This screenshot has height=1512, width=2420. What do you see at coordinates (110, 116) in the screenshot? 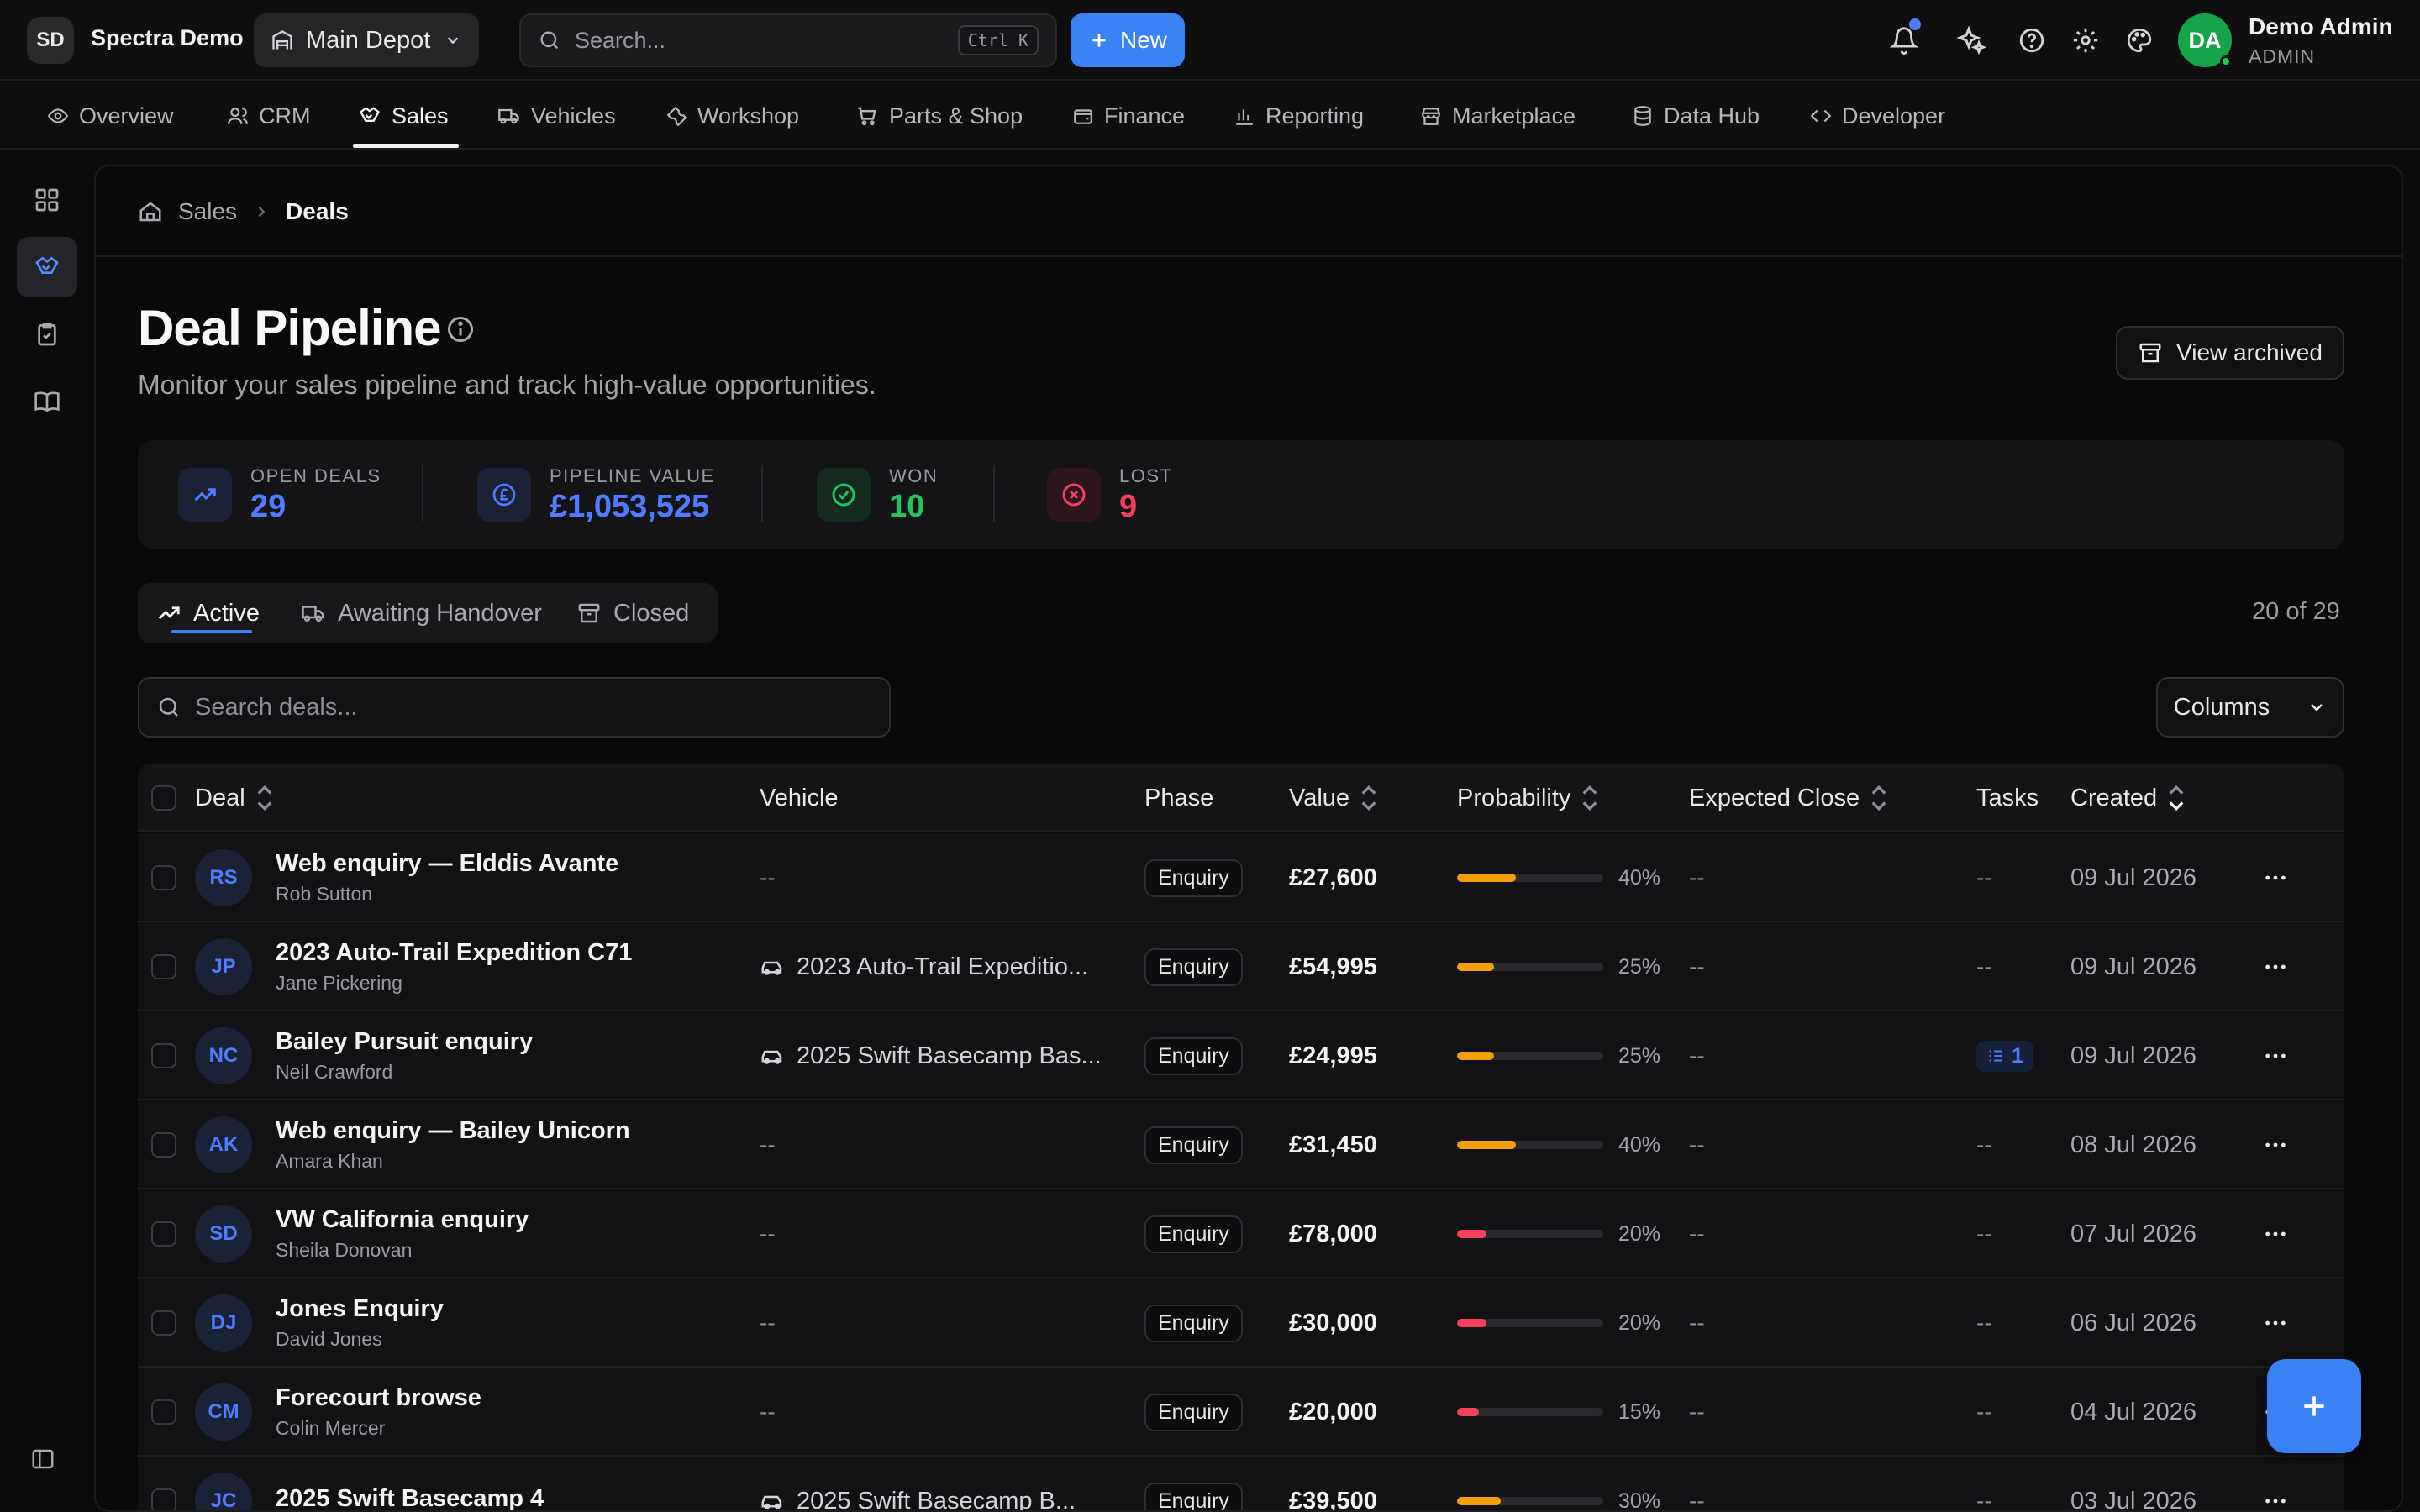
I see `nav-overview: Overview` at bounding box center [110, 116].